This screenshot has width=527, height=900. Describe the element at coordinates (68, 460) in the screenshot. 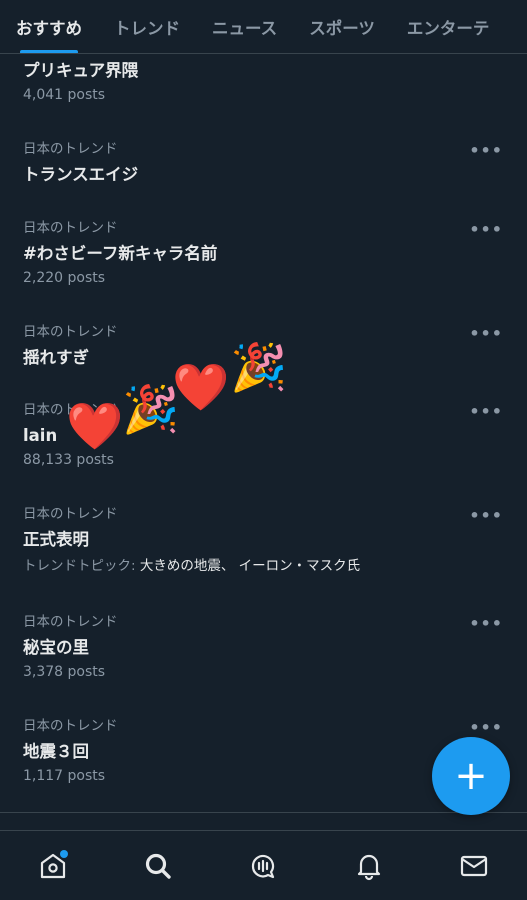

I see `trend-post-count: 88,133 posts` at that location.